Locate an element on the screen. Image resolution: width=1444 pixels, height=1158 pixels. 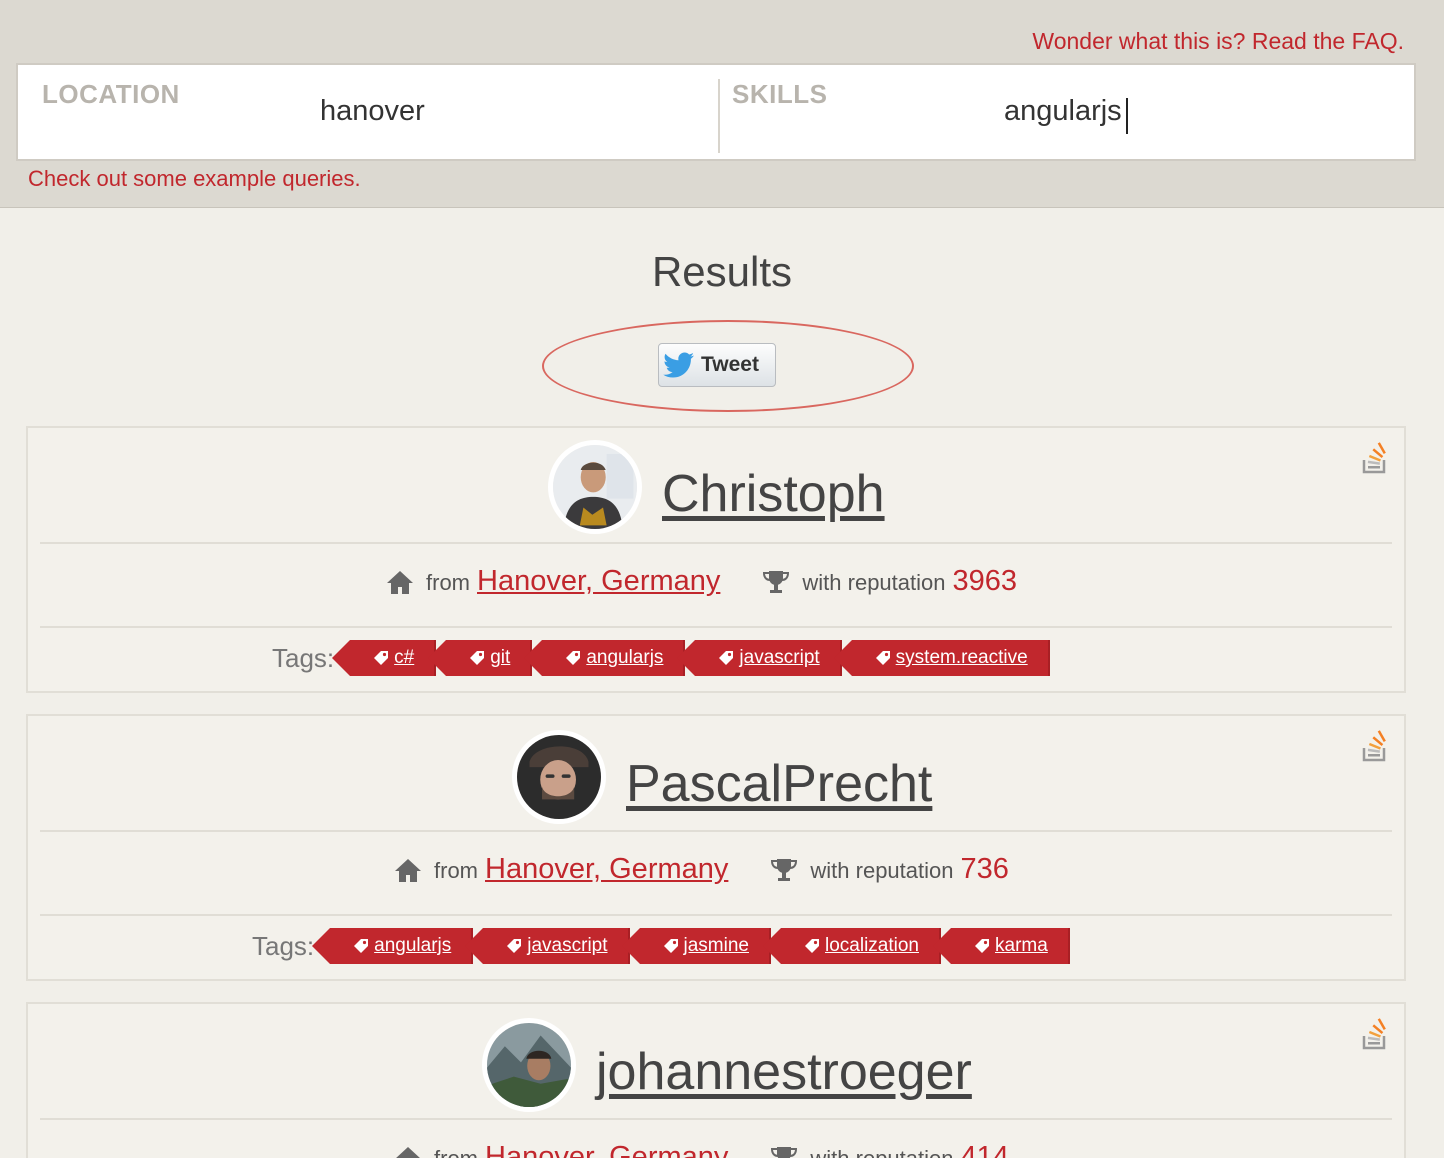
tweet-button: Tweet is located at coordinates (717, 365).